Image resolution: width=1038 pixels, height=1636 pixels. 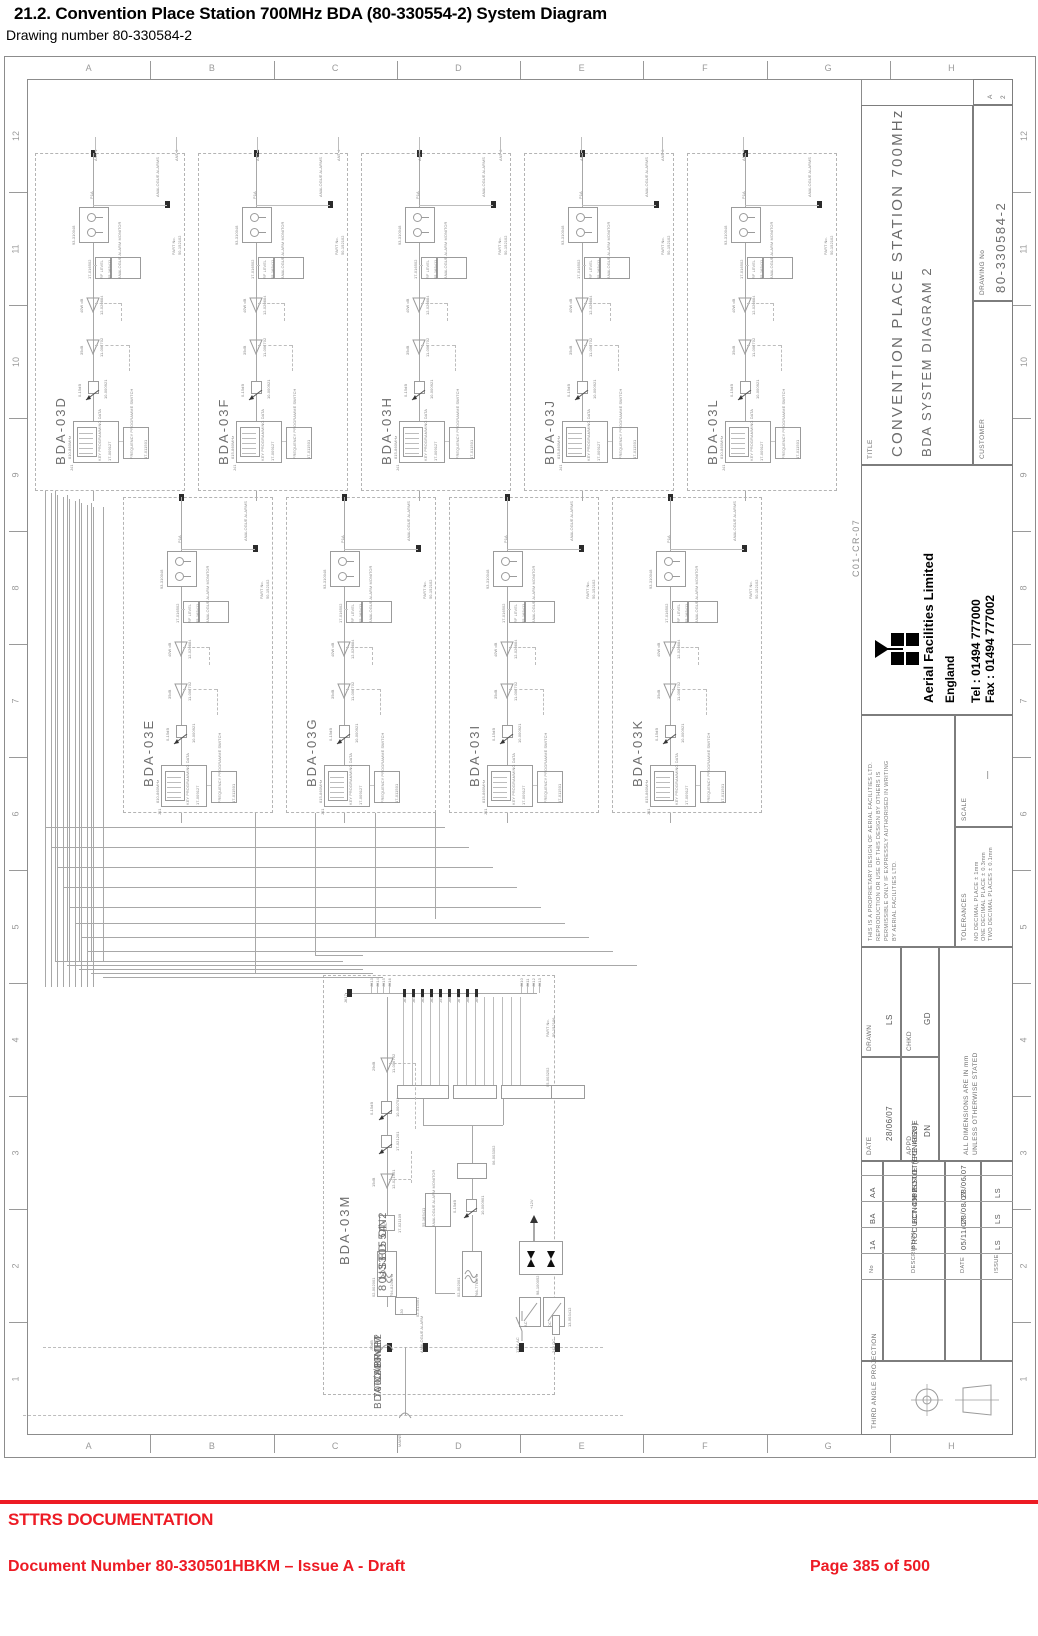 I want to click on attenuator-a-part-number: 10-000701, so click(x=397, y=1107).